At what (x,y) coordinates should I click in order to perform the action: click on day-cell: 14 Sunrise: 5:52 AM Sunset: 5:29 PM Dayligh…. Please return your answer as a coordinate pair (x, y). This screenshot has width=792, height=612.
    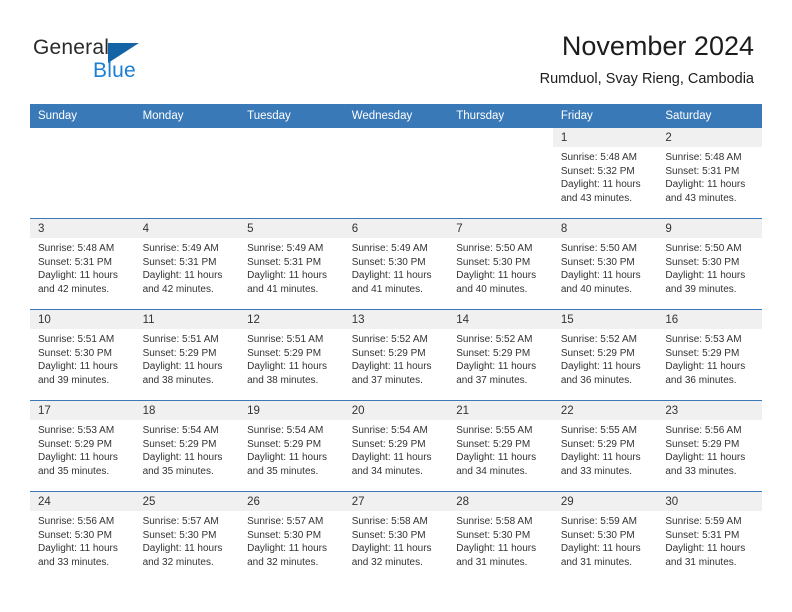
    Looking at the image, I should click on (500, 355).